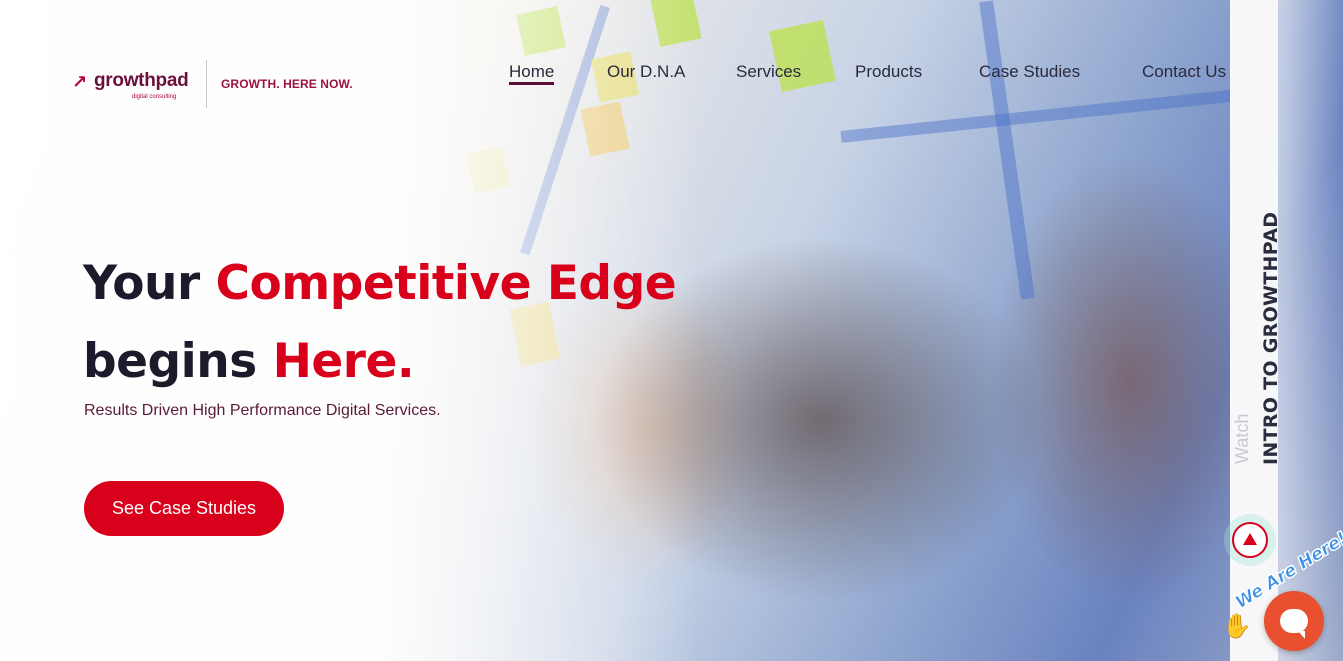 The width and height of the screenshot is (1343, 661). What do you see at coordinates (154, 97) in the screenshot?
I see `logo-subtitle: digital consulting` at bounding box center [154, 97].